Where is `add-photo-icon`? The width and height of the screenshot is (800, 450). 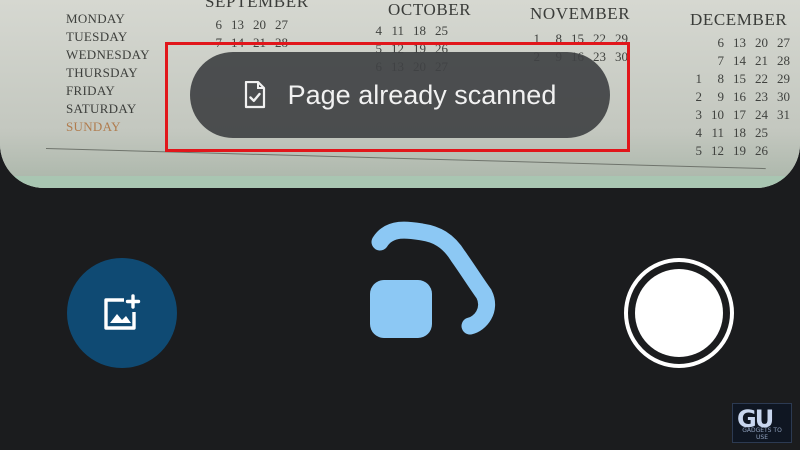
add-photo-icon is located at coordinates (122, 312).